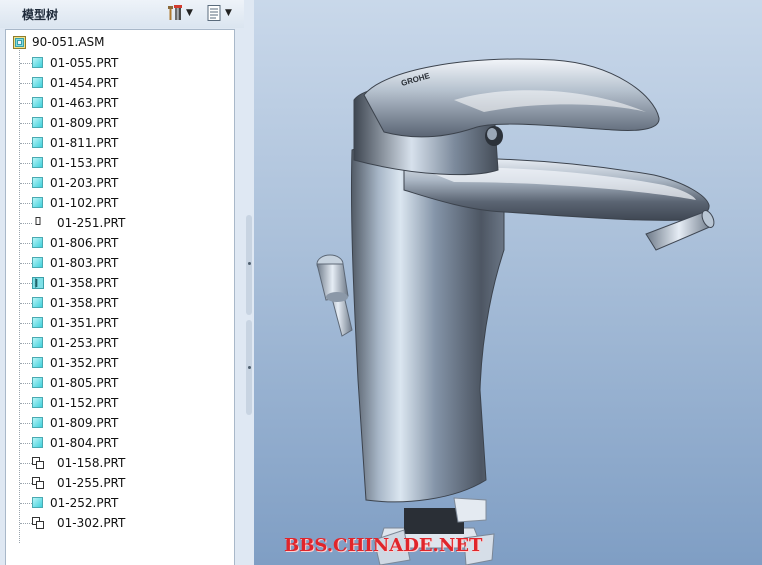 This screenshot has height=565, width=762. What do you see at coordinates (84, 323) in the screenshot?
I see `tree-item-label: 01-351.PRT` at bounding box center [84, 323].